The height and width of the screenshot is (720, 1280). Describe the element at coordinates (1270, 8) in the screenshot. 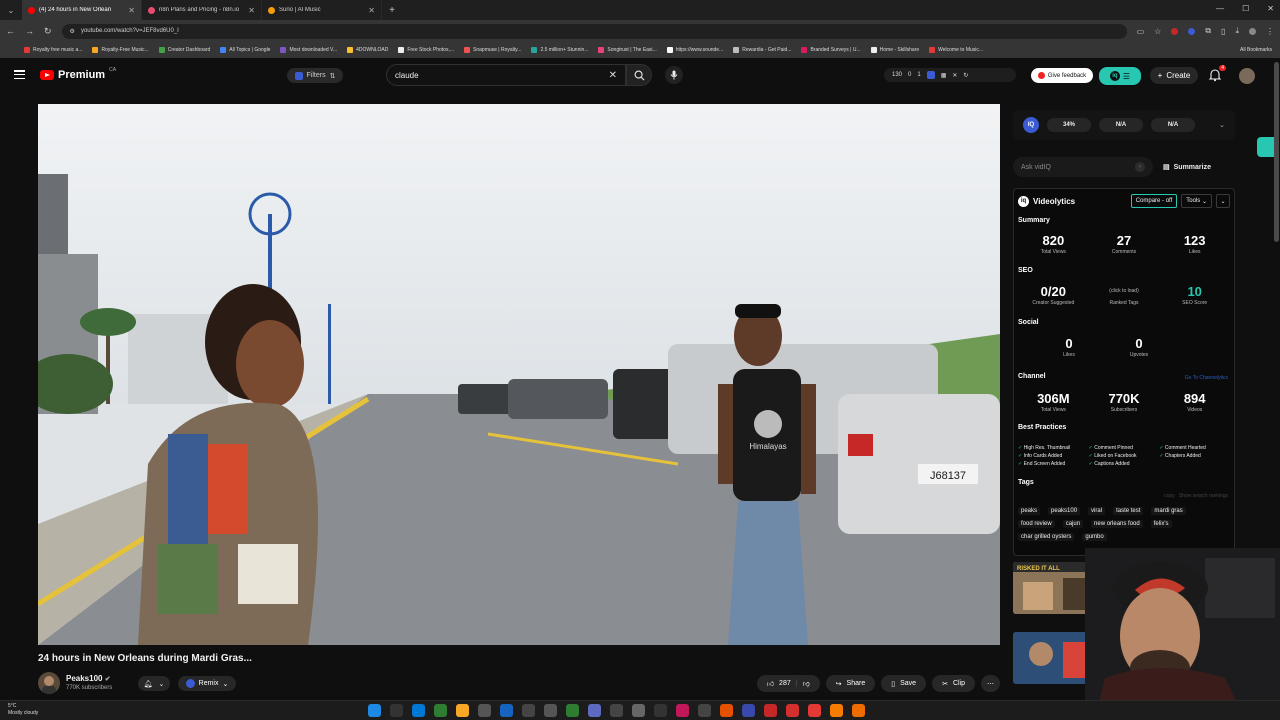

I see `close-window-icon: ✕` at that location.